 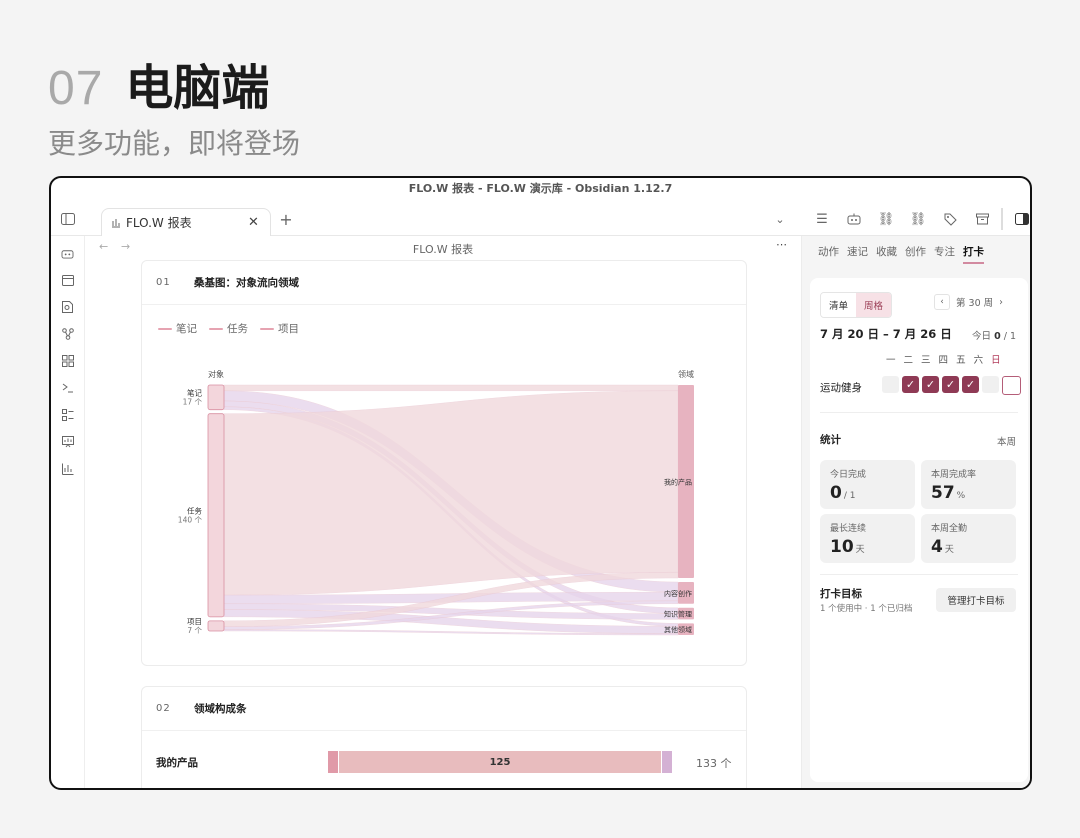 I want to click on tab-favorites: 收藏, so click(x=886, y=254).